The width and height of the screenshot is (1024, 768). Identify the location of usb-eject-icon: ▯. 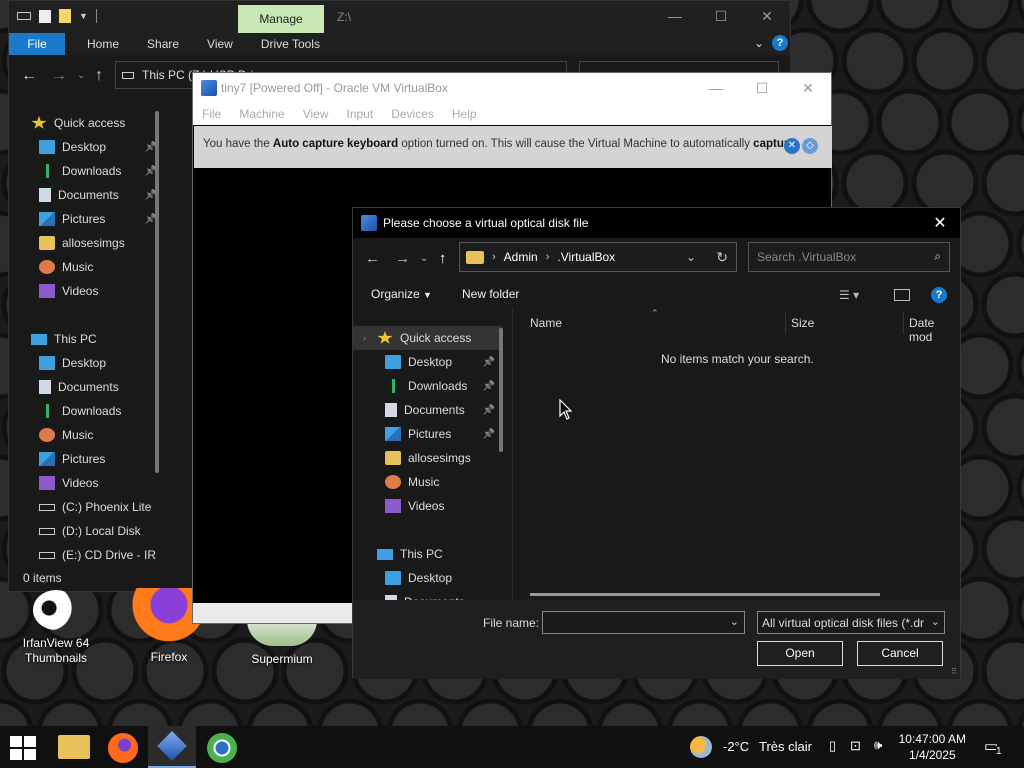
(832, 746).